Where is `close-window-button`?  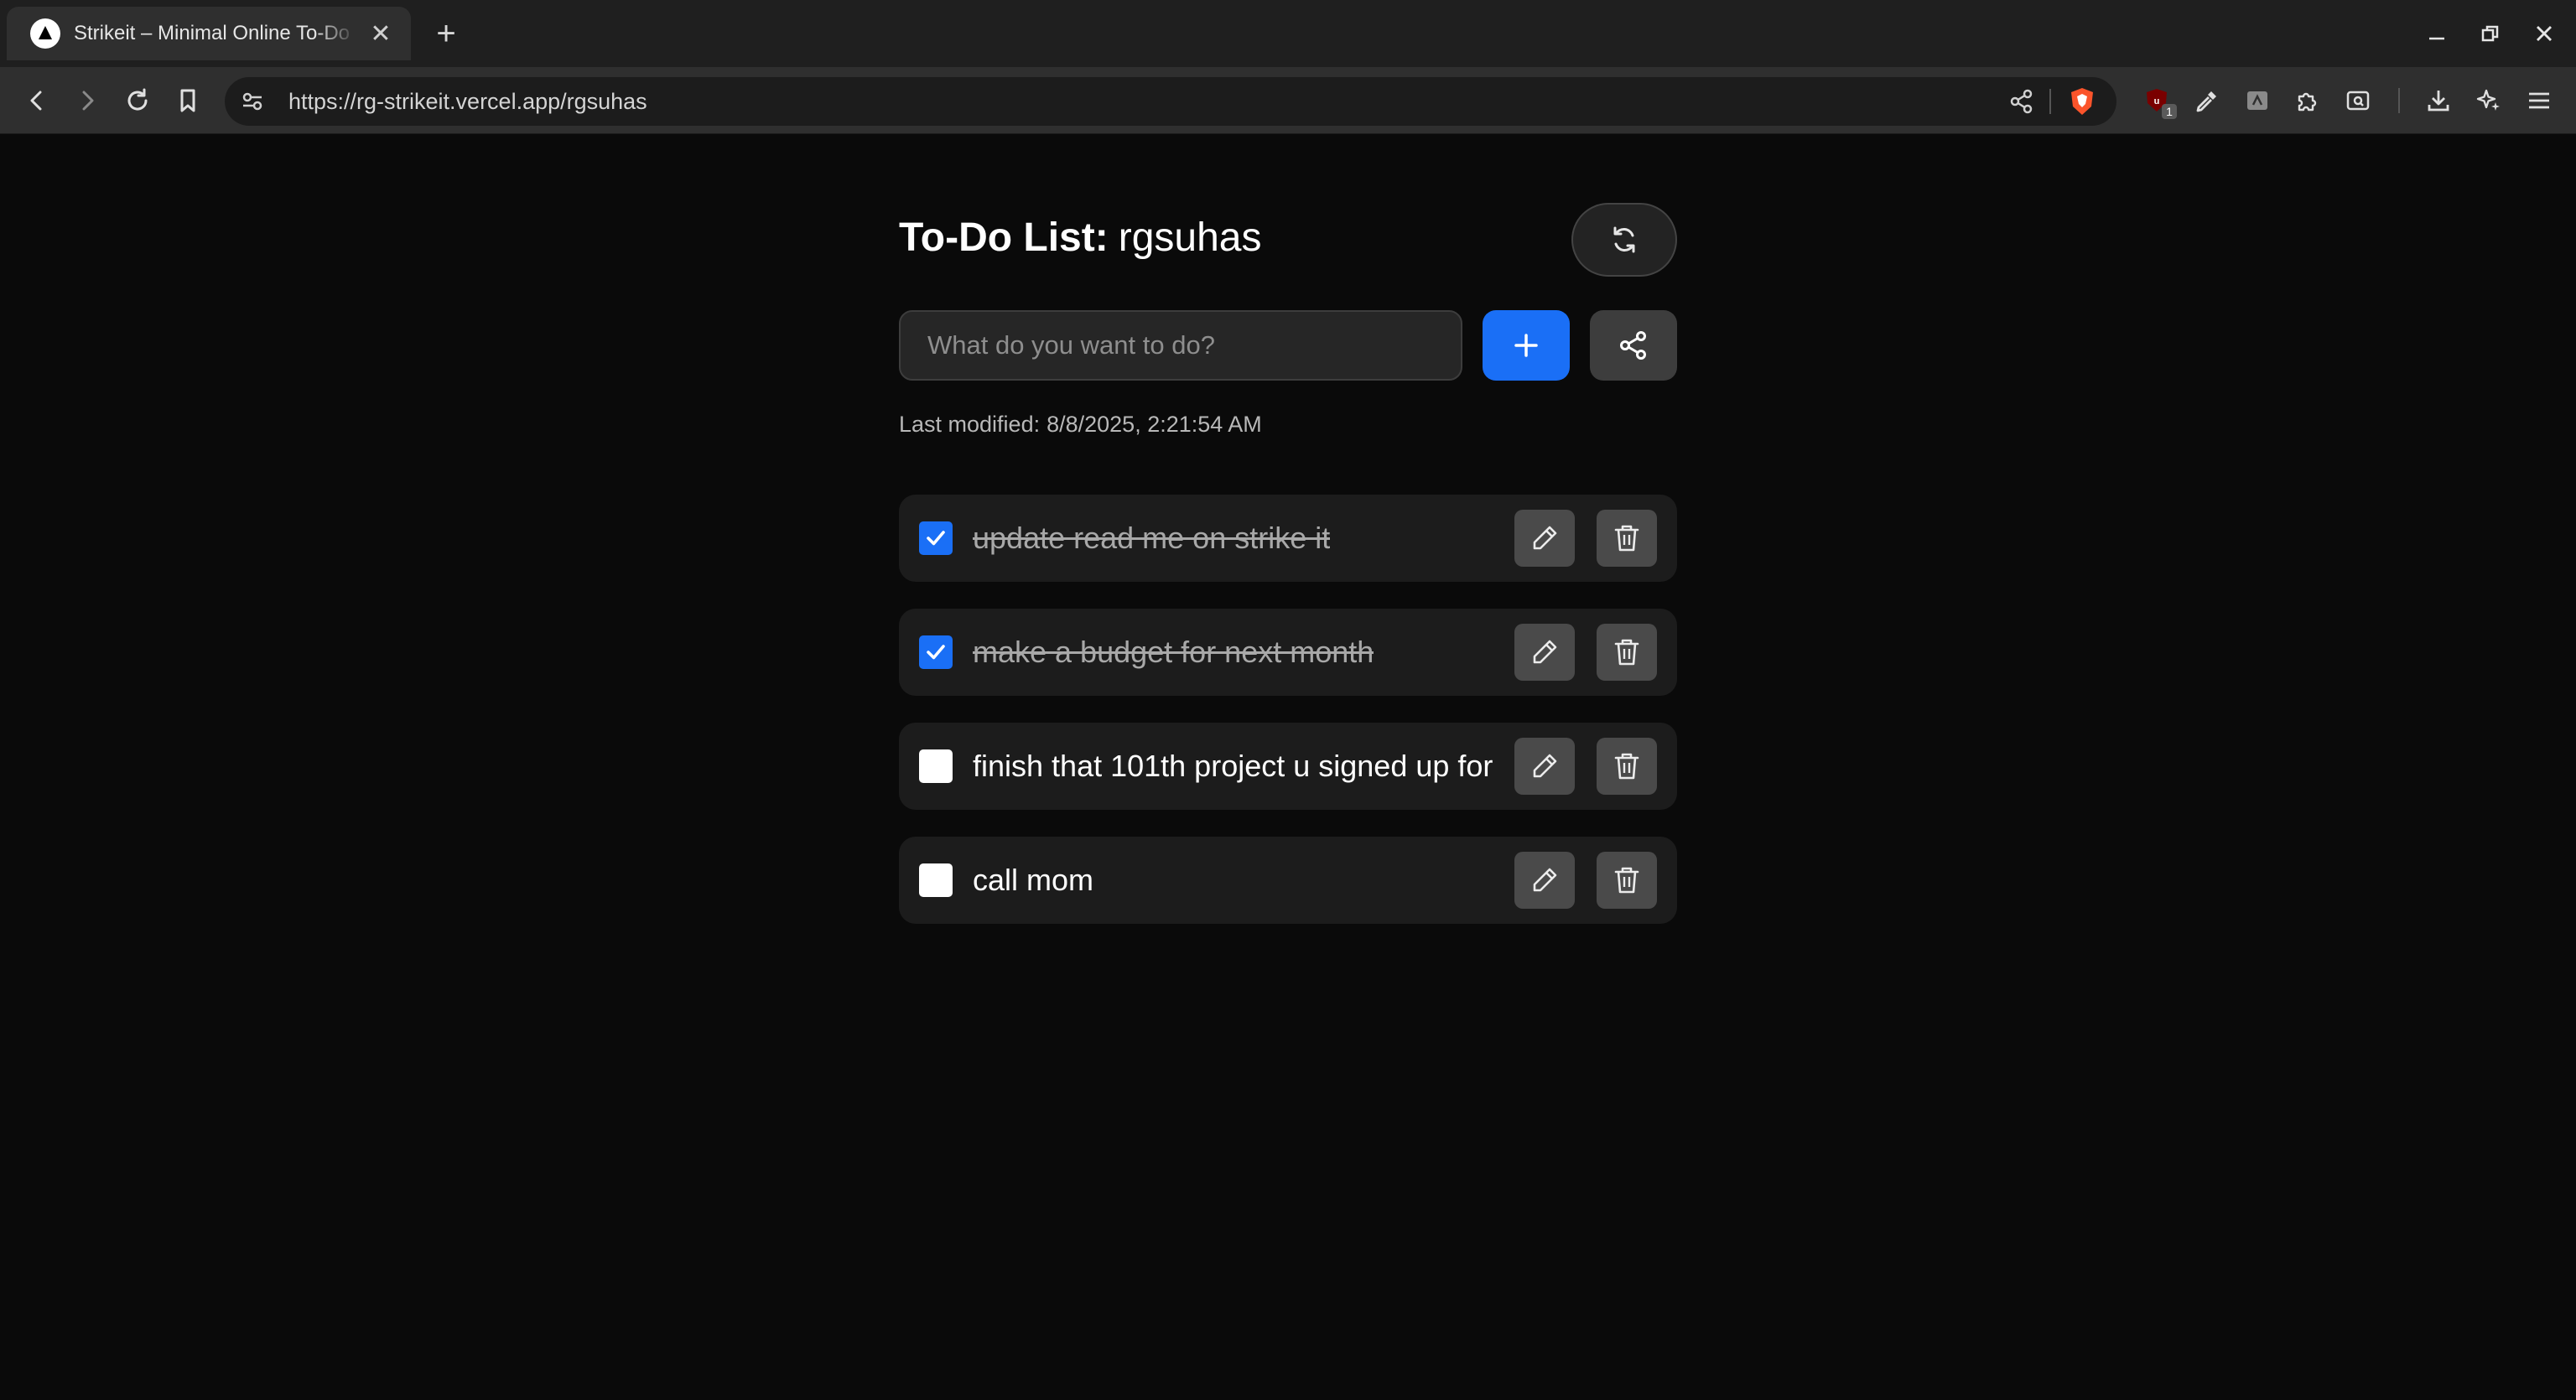
close-window-button is located at coordinates (2544, 33).